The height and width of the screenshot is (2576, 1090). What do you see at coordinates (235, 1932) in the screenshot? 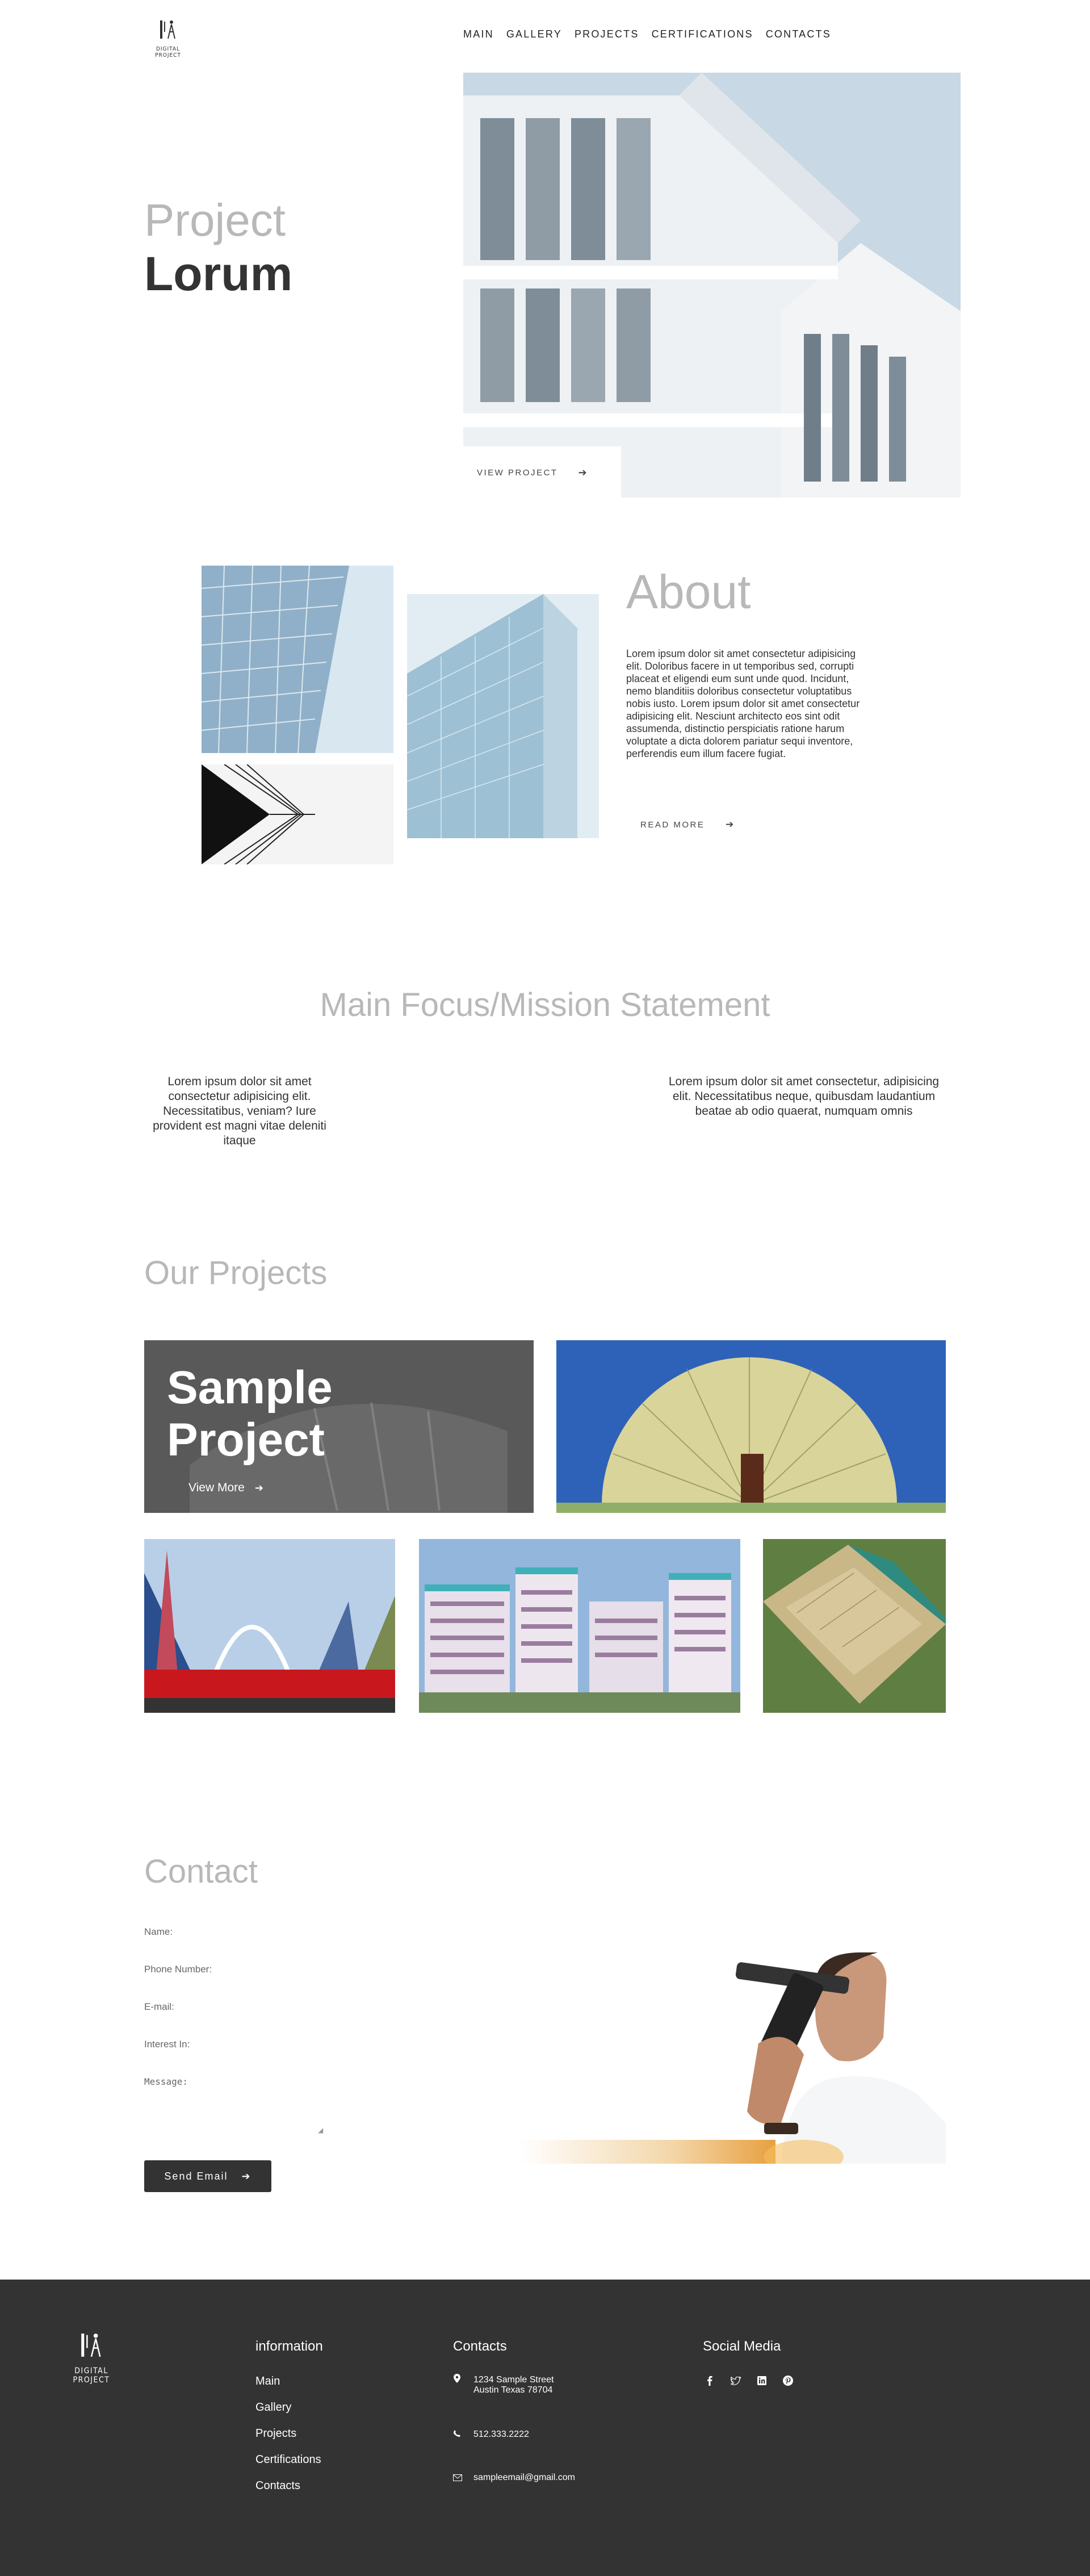
I see `name-field: Name:` at bounding box center [235, 1932].